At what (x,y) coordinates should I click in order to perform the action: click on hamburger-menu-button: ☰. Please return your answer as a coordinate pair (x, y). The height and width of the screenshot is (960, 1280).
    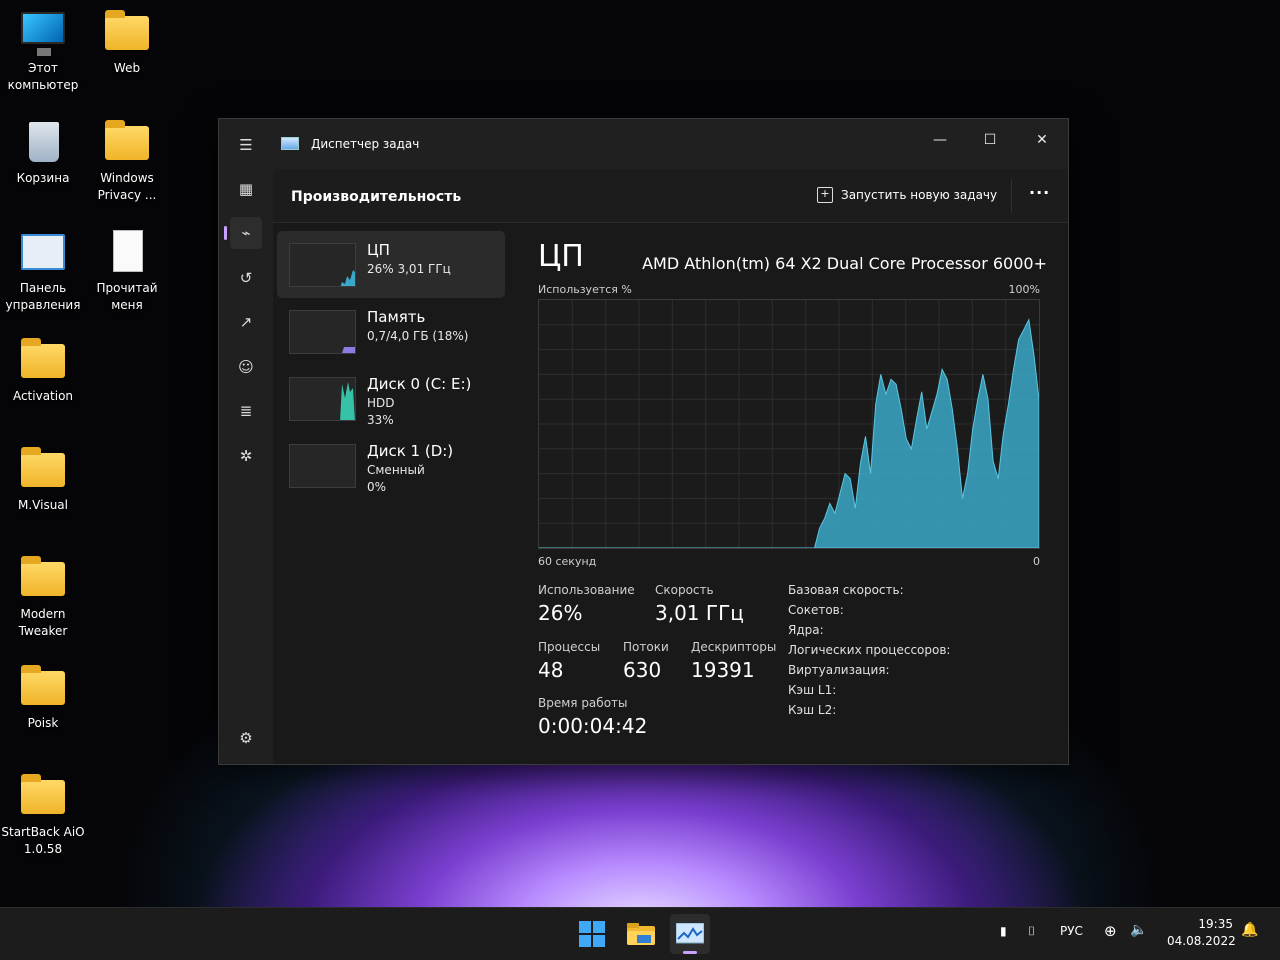
    Looking at the image, I should click on (246, 145).